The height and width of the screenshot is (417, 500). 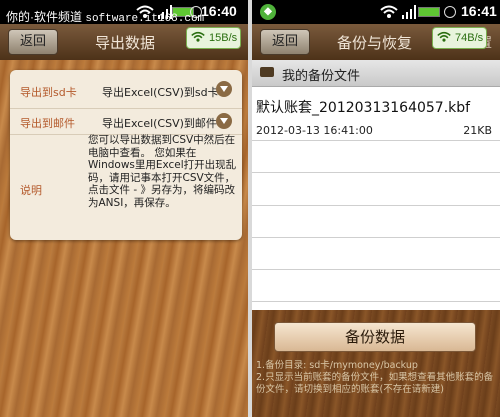 I want to click on title-bar-backup: 返回 备份与恢复 设置 74B/s, so click(x=376, y=42).